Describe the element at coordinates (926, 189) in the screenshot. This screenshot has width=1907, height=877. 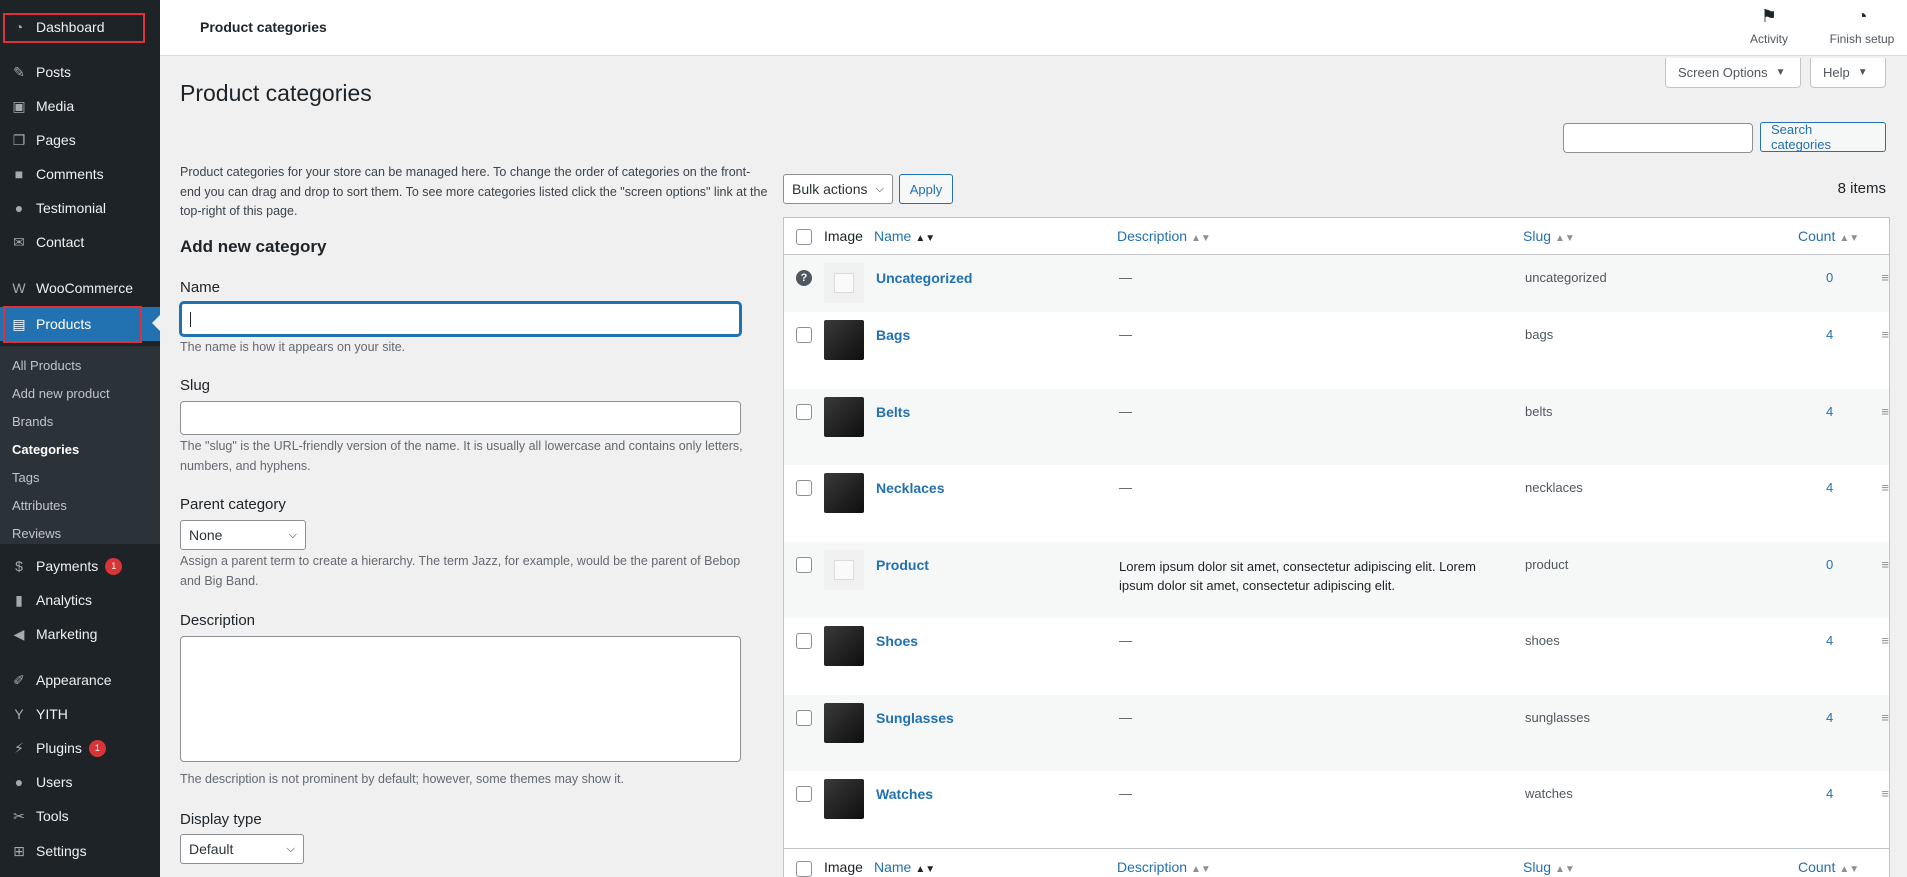
I see `apply-button: Apply` at that location.